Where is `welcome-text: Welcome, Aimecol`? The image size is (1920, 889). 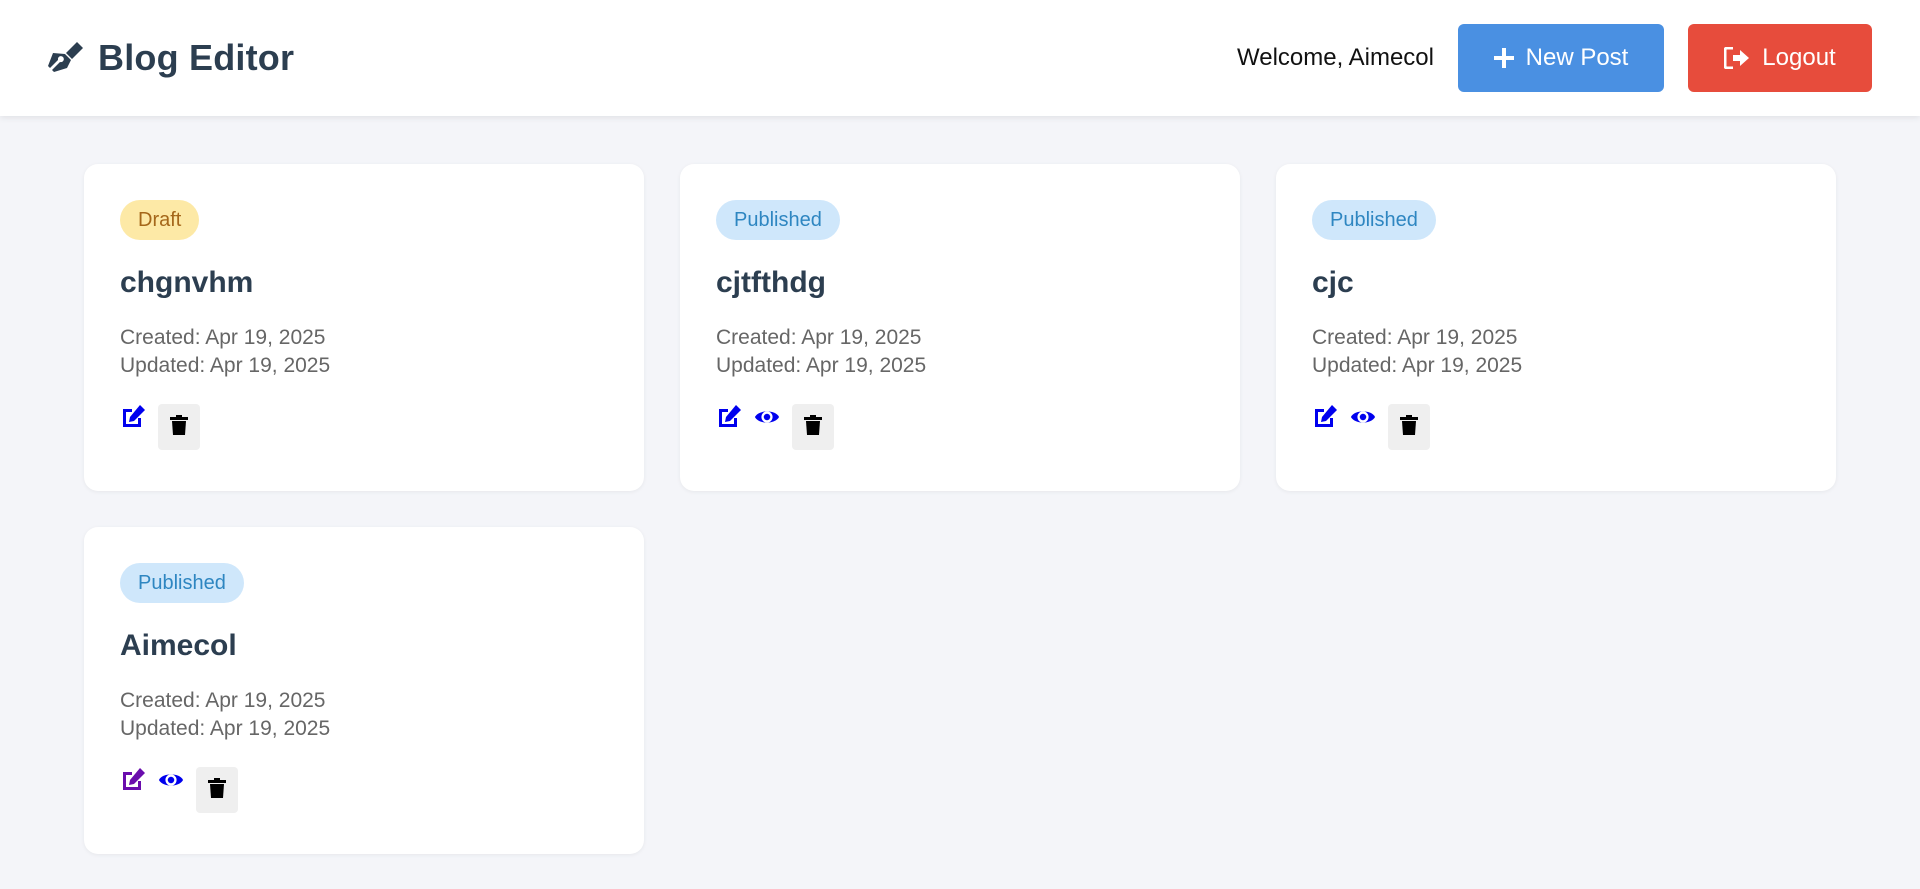 welcome-text: Welcome, Aimecol is located at coordinates (1335, 57).